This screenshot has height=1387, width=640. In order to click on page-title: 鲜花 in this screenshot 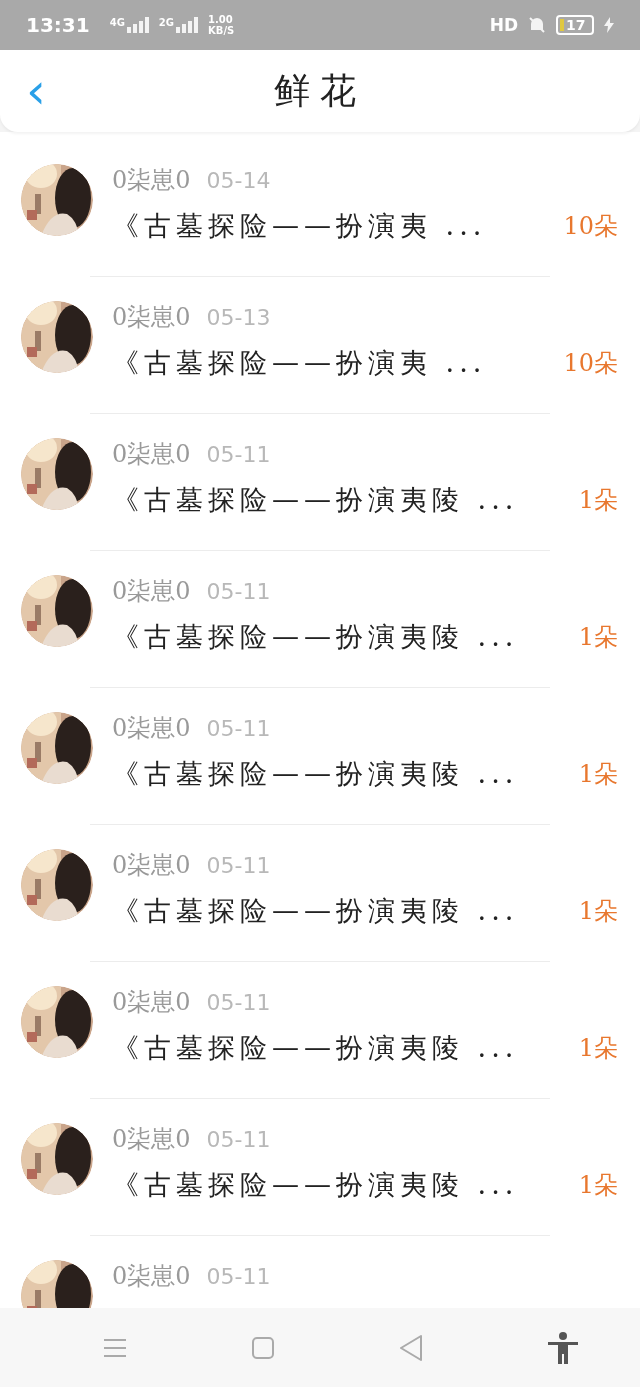, I will do `click(320, 90)`.